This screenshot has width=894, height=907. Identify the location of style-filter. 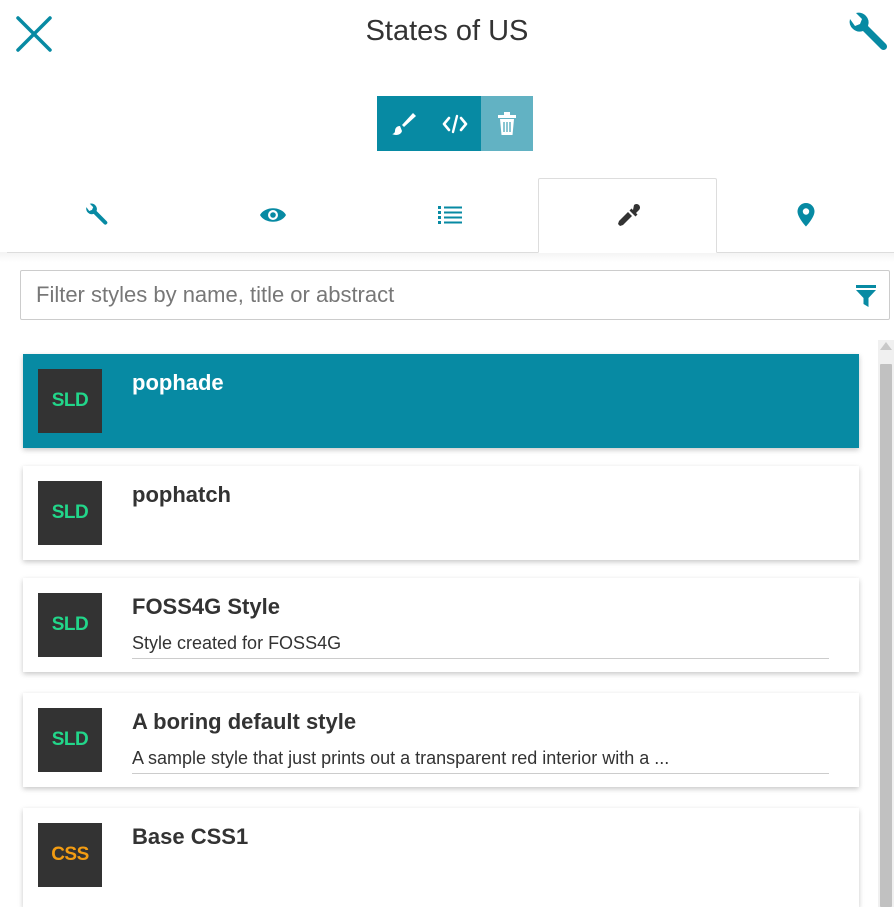
(455, 295).